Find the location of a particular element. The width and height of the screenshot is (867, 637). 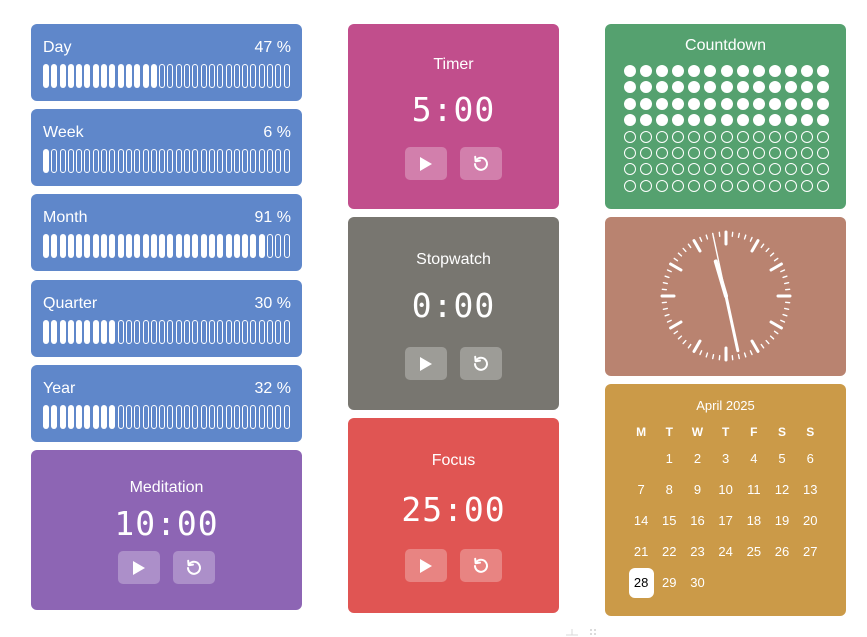

calendar-day: 2 is located at coordinates (697, 458).